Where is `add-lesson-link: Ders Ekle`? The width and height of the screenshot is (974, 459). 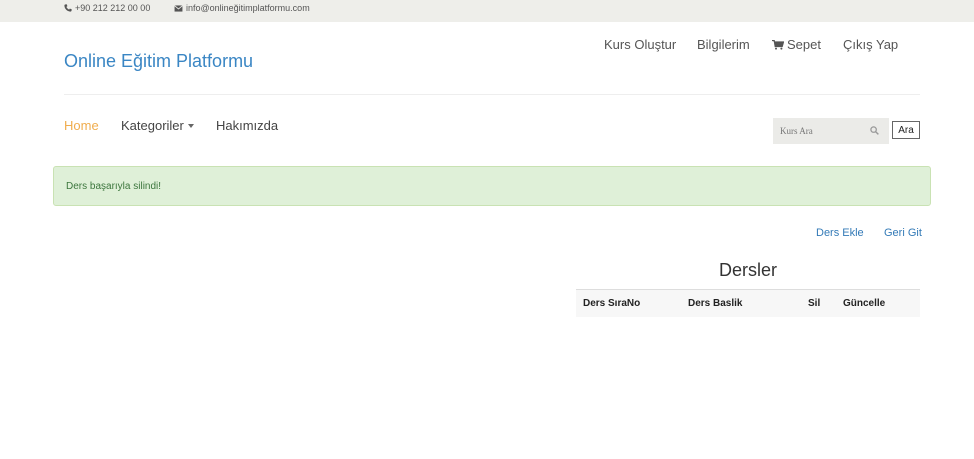
add-lesson-link: Ders Ekle is located at coordinates (840, 233).